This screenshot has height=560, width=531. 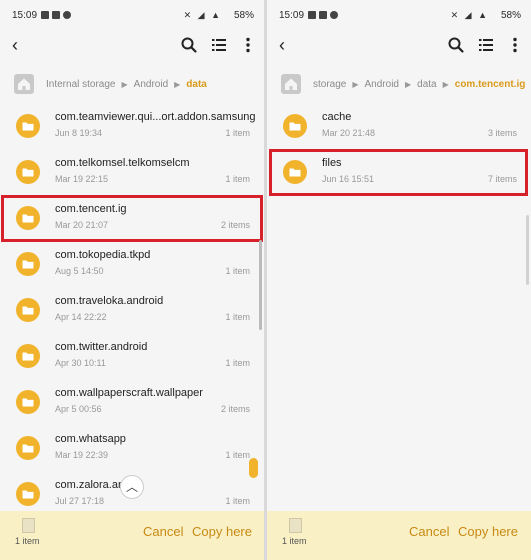 I want to click on folder-row: com.tencent.ig Mar 20 21:07 2 items, so click(x=132, y=217).